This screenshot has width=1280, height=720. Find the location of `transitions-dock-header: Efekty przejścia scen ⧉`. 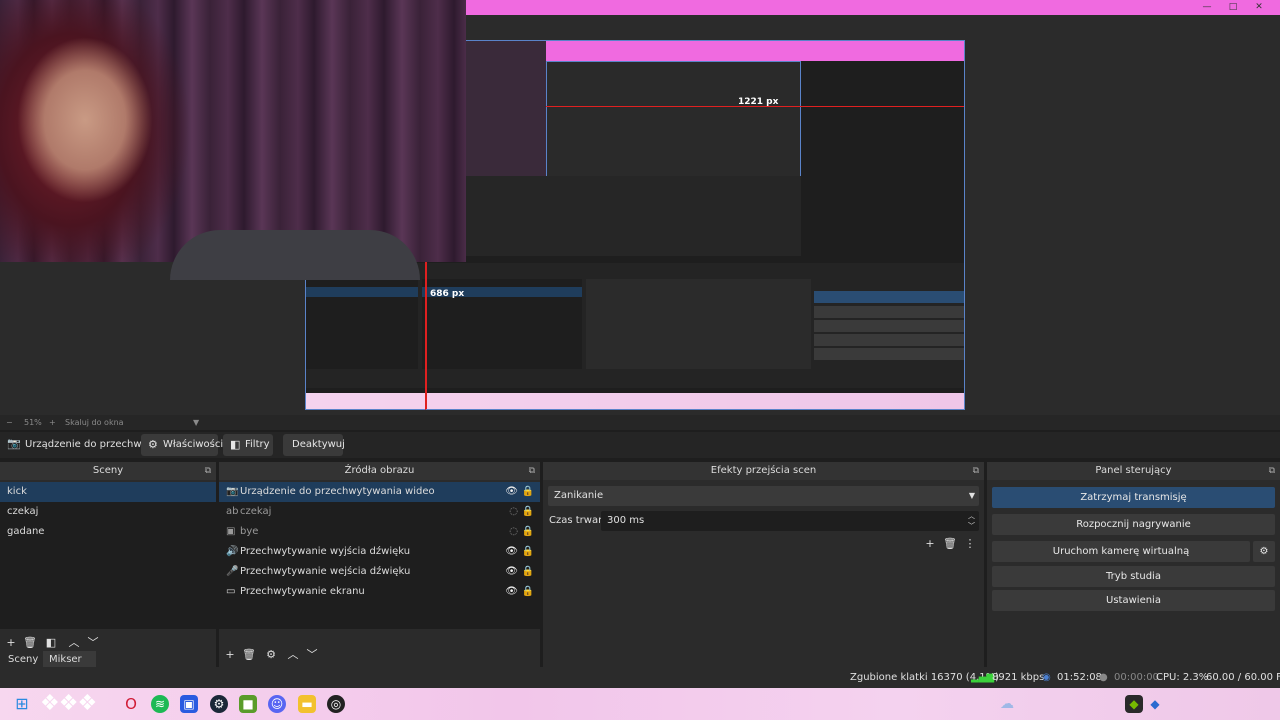

transitions-dock-header: Efekty przejścia scen ⧉ is located at coordinates (763, 471).